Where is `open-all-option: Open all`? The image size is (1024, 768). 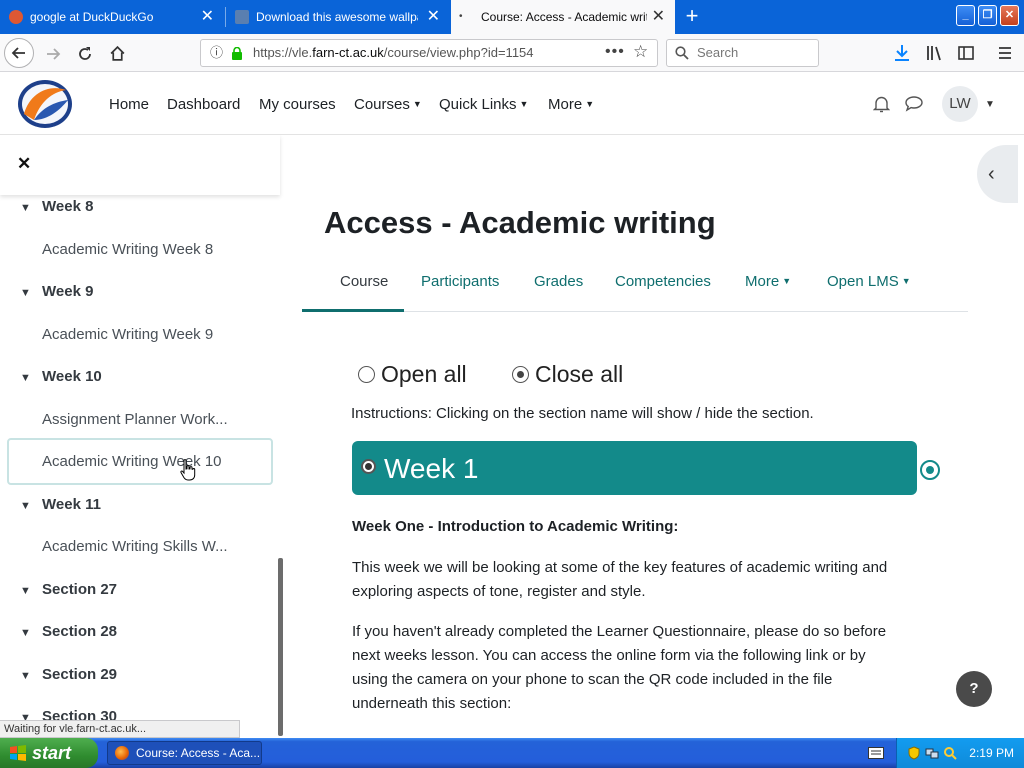
open-all-option: Open all is located at coordinates (412, 374).